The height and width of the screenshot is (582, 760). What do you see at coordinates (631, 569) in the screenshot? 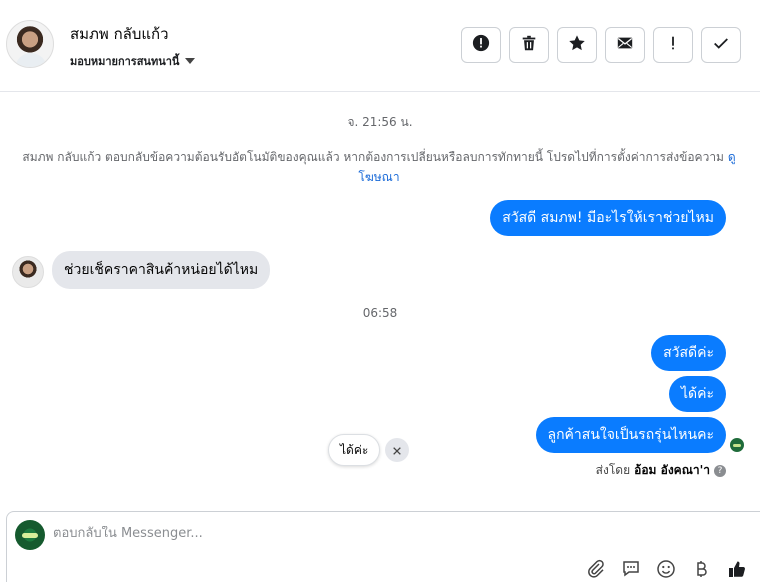
I see `saved-reply-icon` at bounding box center [631, 569].